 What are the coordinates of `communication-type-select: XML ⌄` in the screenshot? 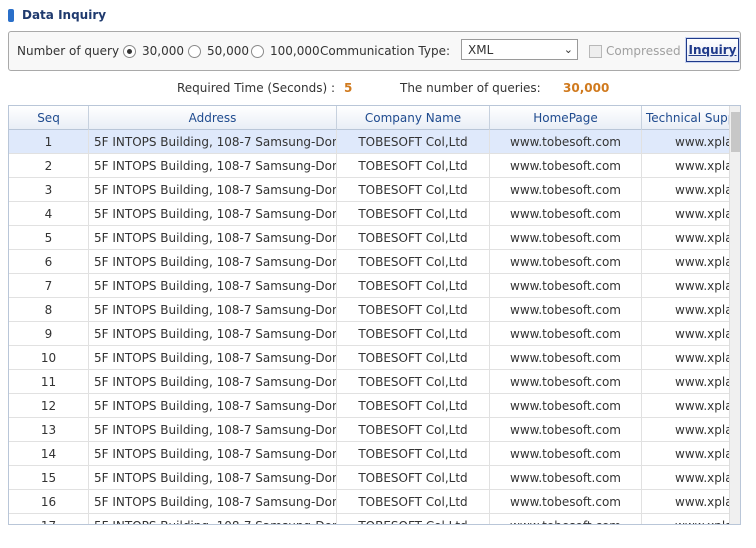 It's located at (519, 49).